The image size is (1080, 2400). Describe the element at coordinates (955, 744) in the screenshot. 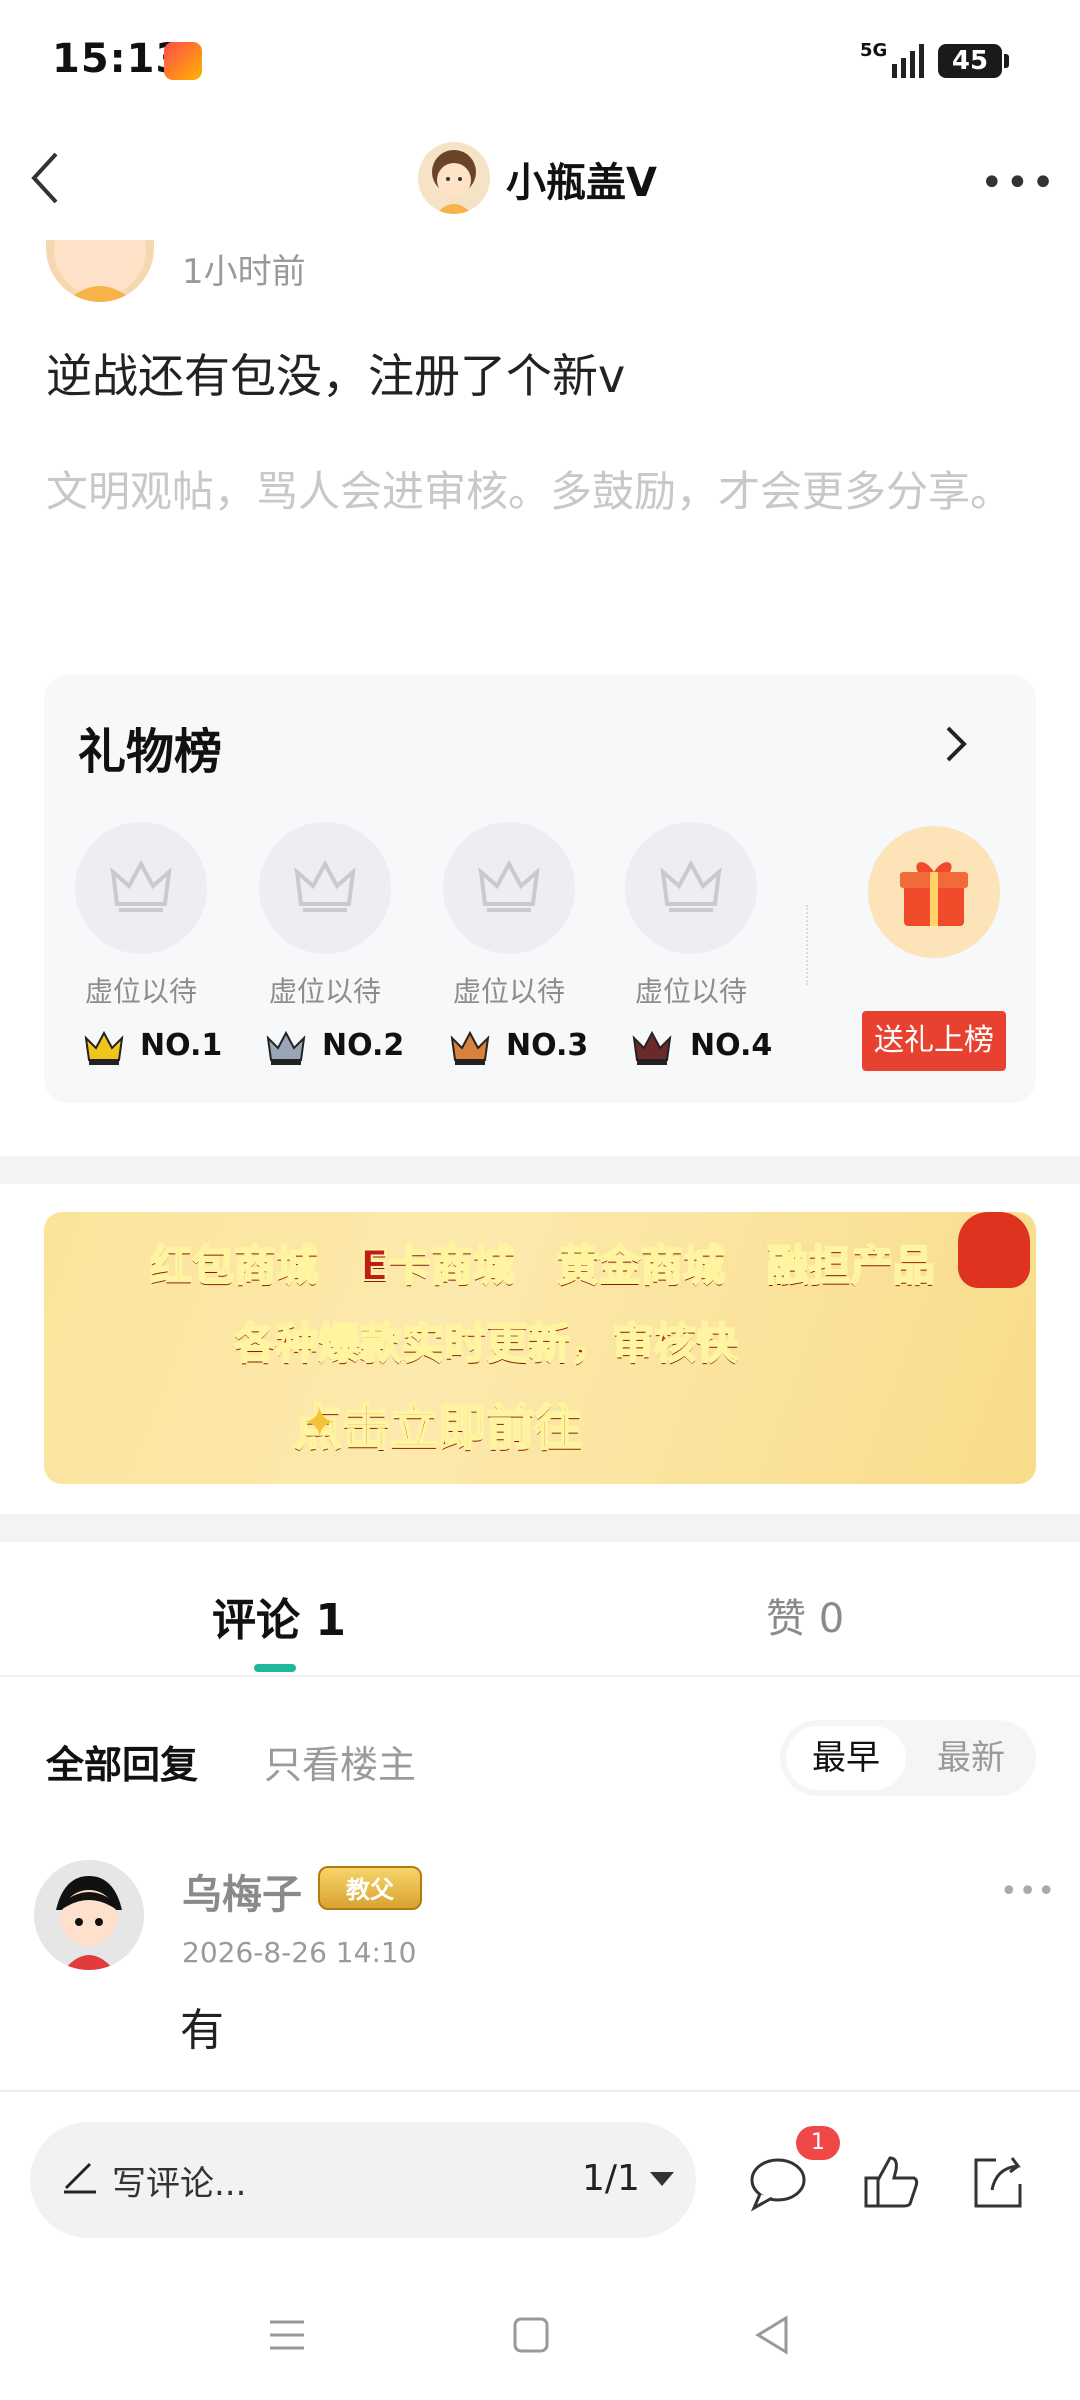

I see `chevron-right-icon` at that location.